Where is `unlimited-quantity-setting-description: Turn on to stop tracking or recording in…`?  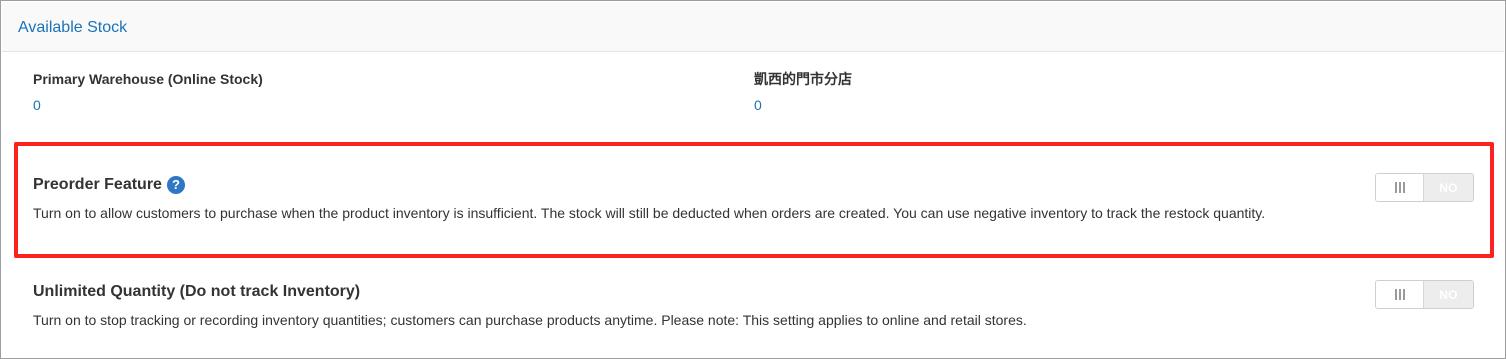
unlimited-quantity-setting-description: Turn on to stop tracking or recording in… is located at coordinates (530, 320).